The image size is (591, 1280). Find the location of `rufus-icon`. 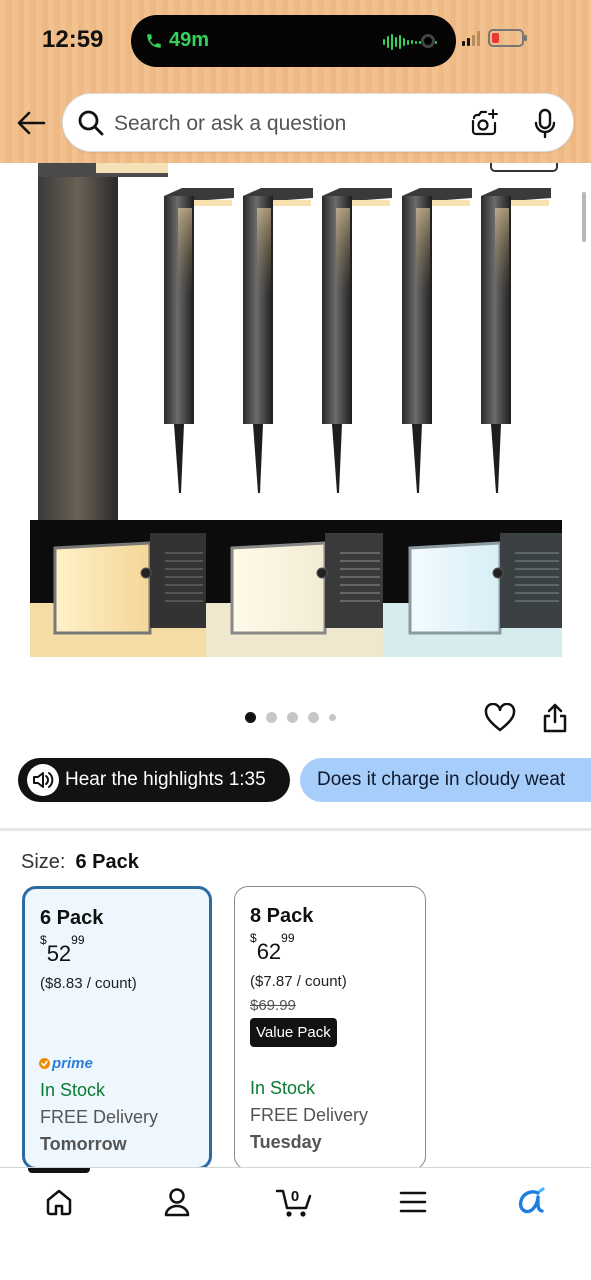

rufus-icon is located at coordinates (531, 1200).